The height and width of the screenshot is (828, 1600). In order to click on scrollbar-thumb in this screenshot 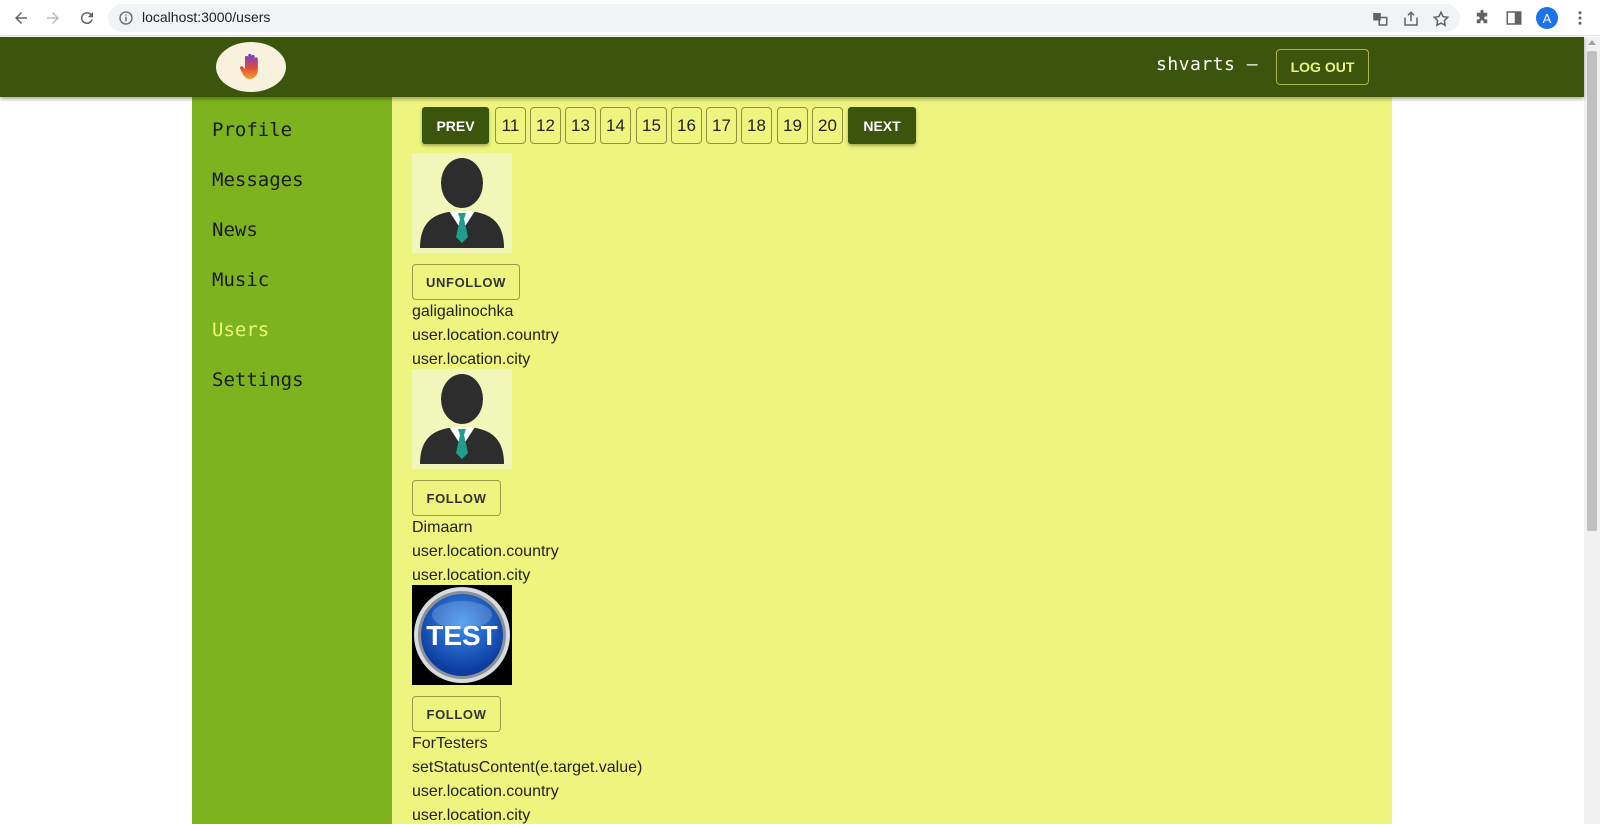, I will do `click(1592, 291)`.